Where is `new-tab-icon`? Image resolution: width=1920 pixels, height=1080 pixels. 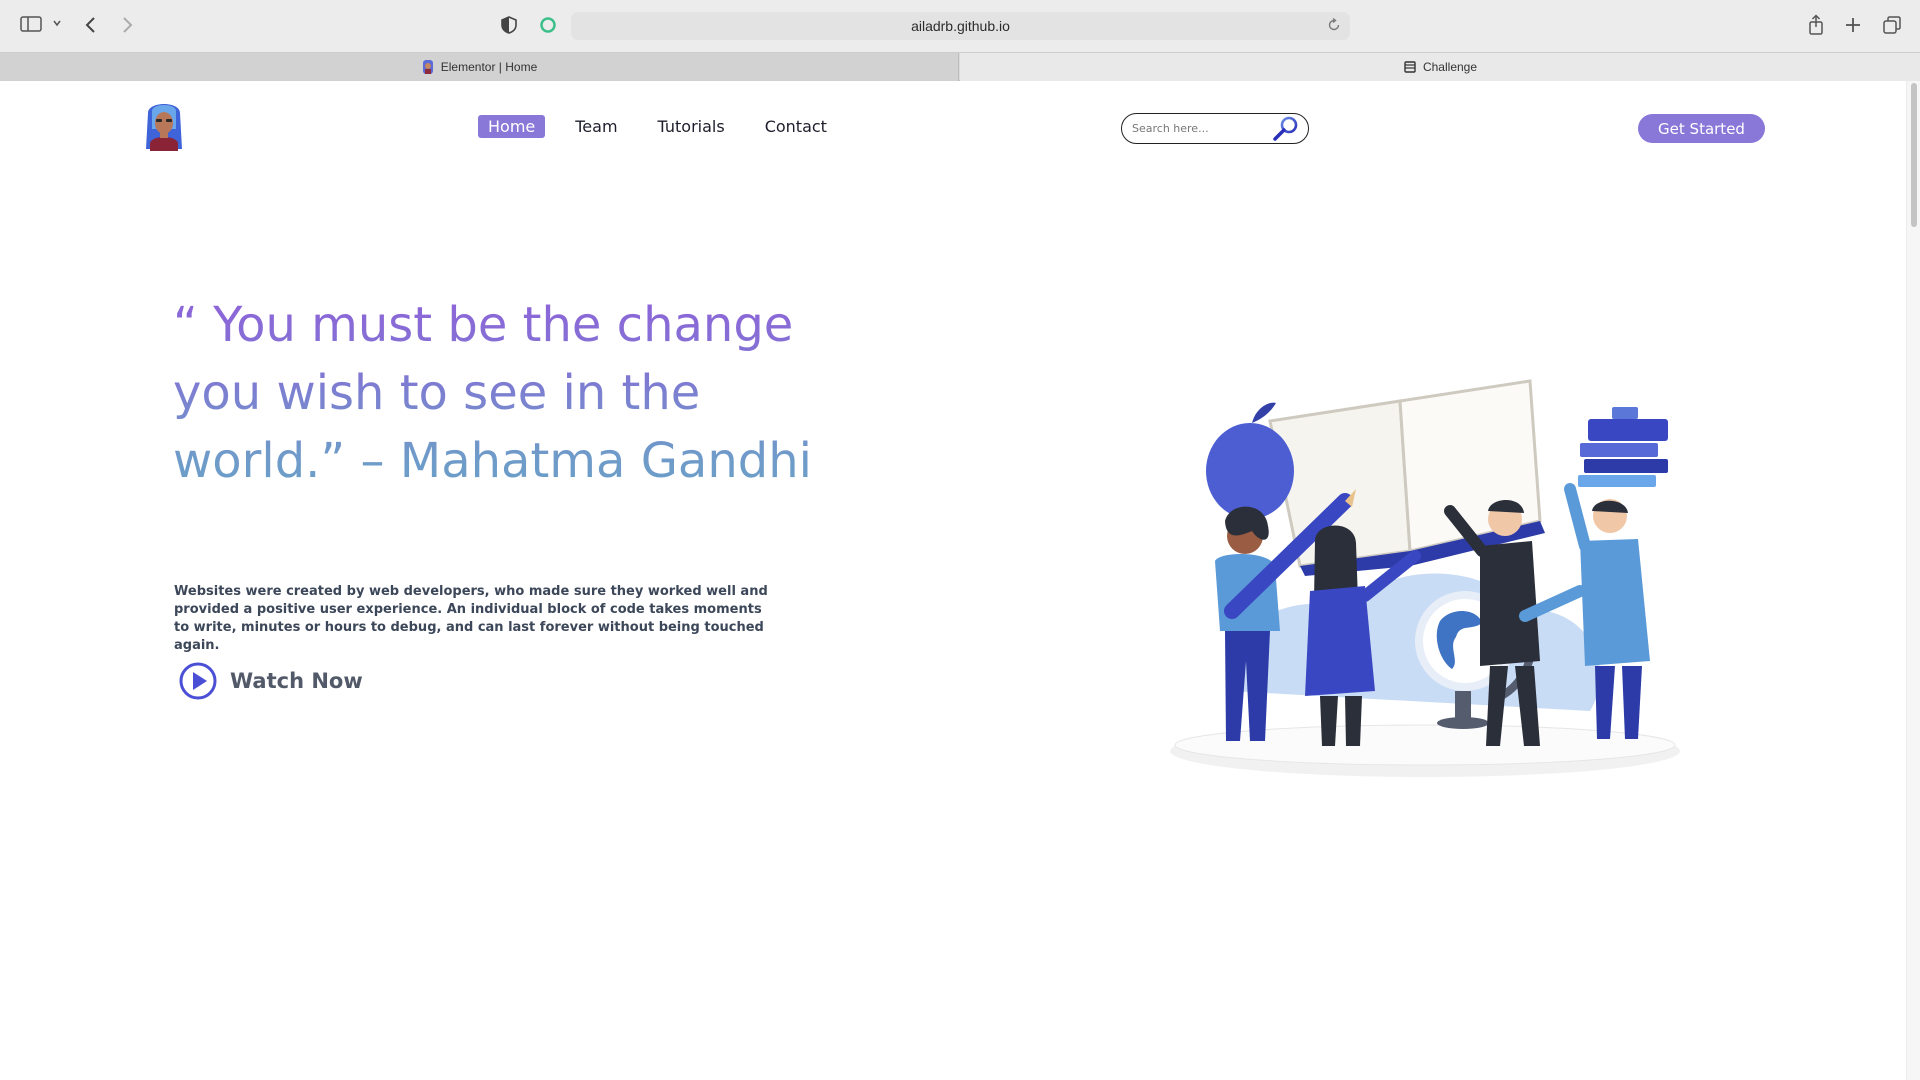 new-tab-icon is located at coordinates (1853, 25).